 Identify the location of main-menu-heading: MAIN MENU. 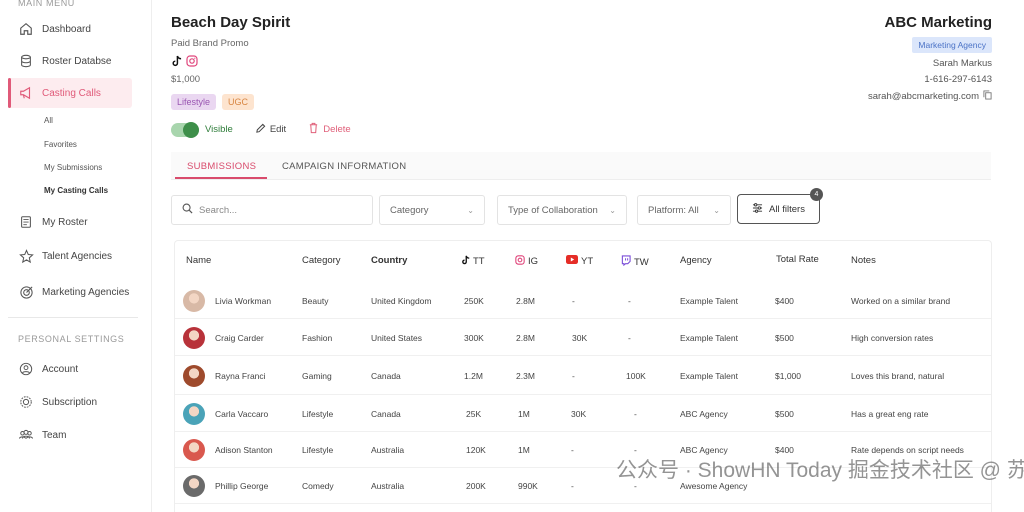
(46, 4).